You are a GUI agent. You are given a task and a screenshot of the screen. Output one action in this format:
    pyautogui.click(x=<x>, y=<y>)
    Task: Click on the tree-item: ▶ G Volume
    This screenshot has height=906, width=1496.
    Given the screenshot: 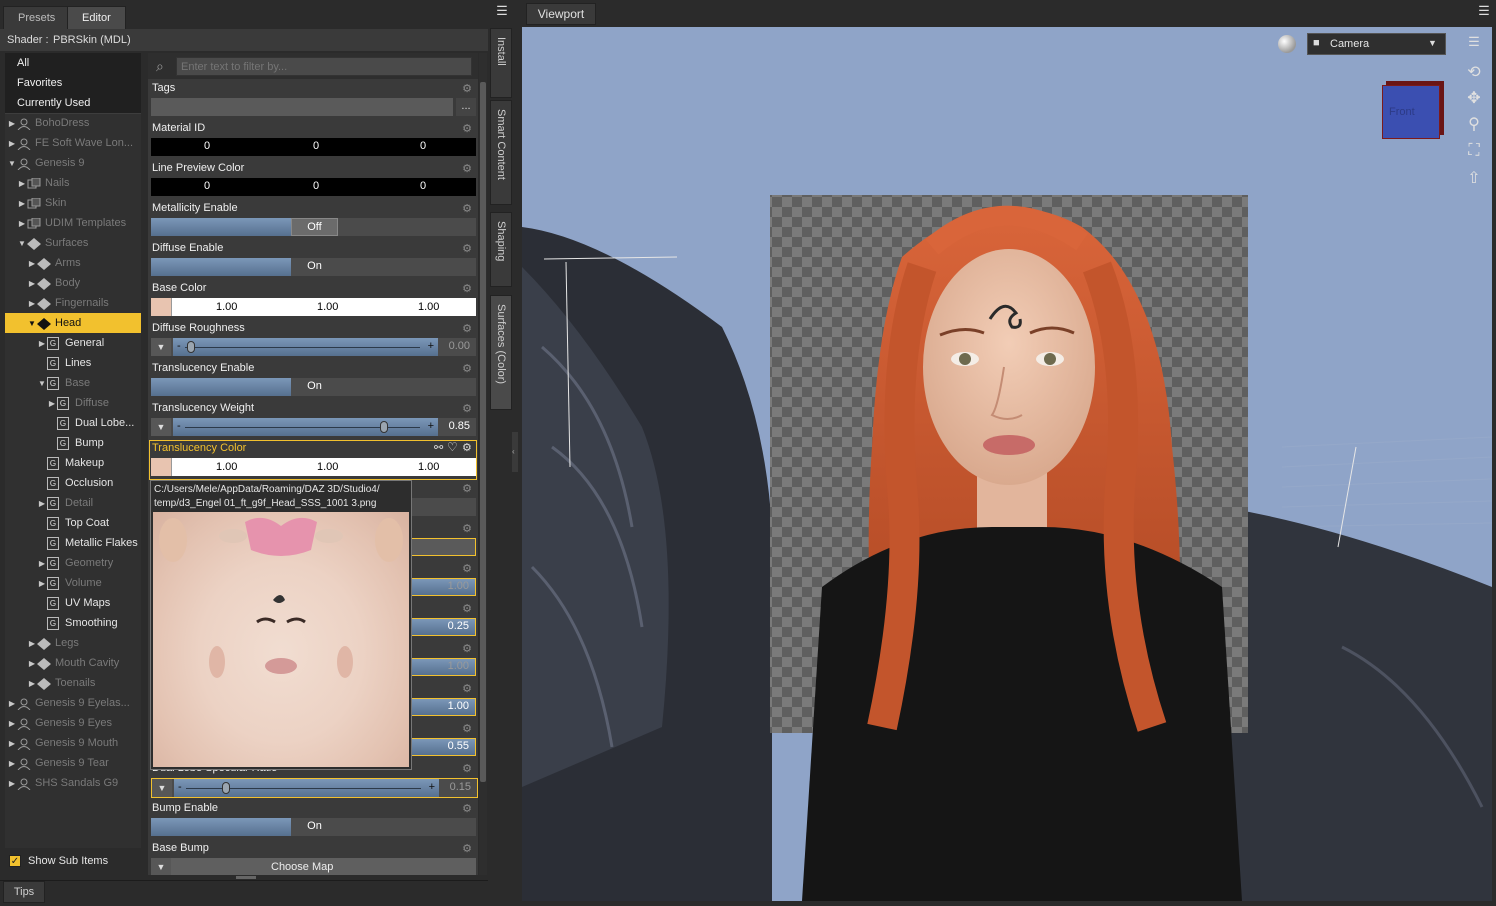 What is the action you would take?
    pyautogui.click(x=73, y=583)
    